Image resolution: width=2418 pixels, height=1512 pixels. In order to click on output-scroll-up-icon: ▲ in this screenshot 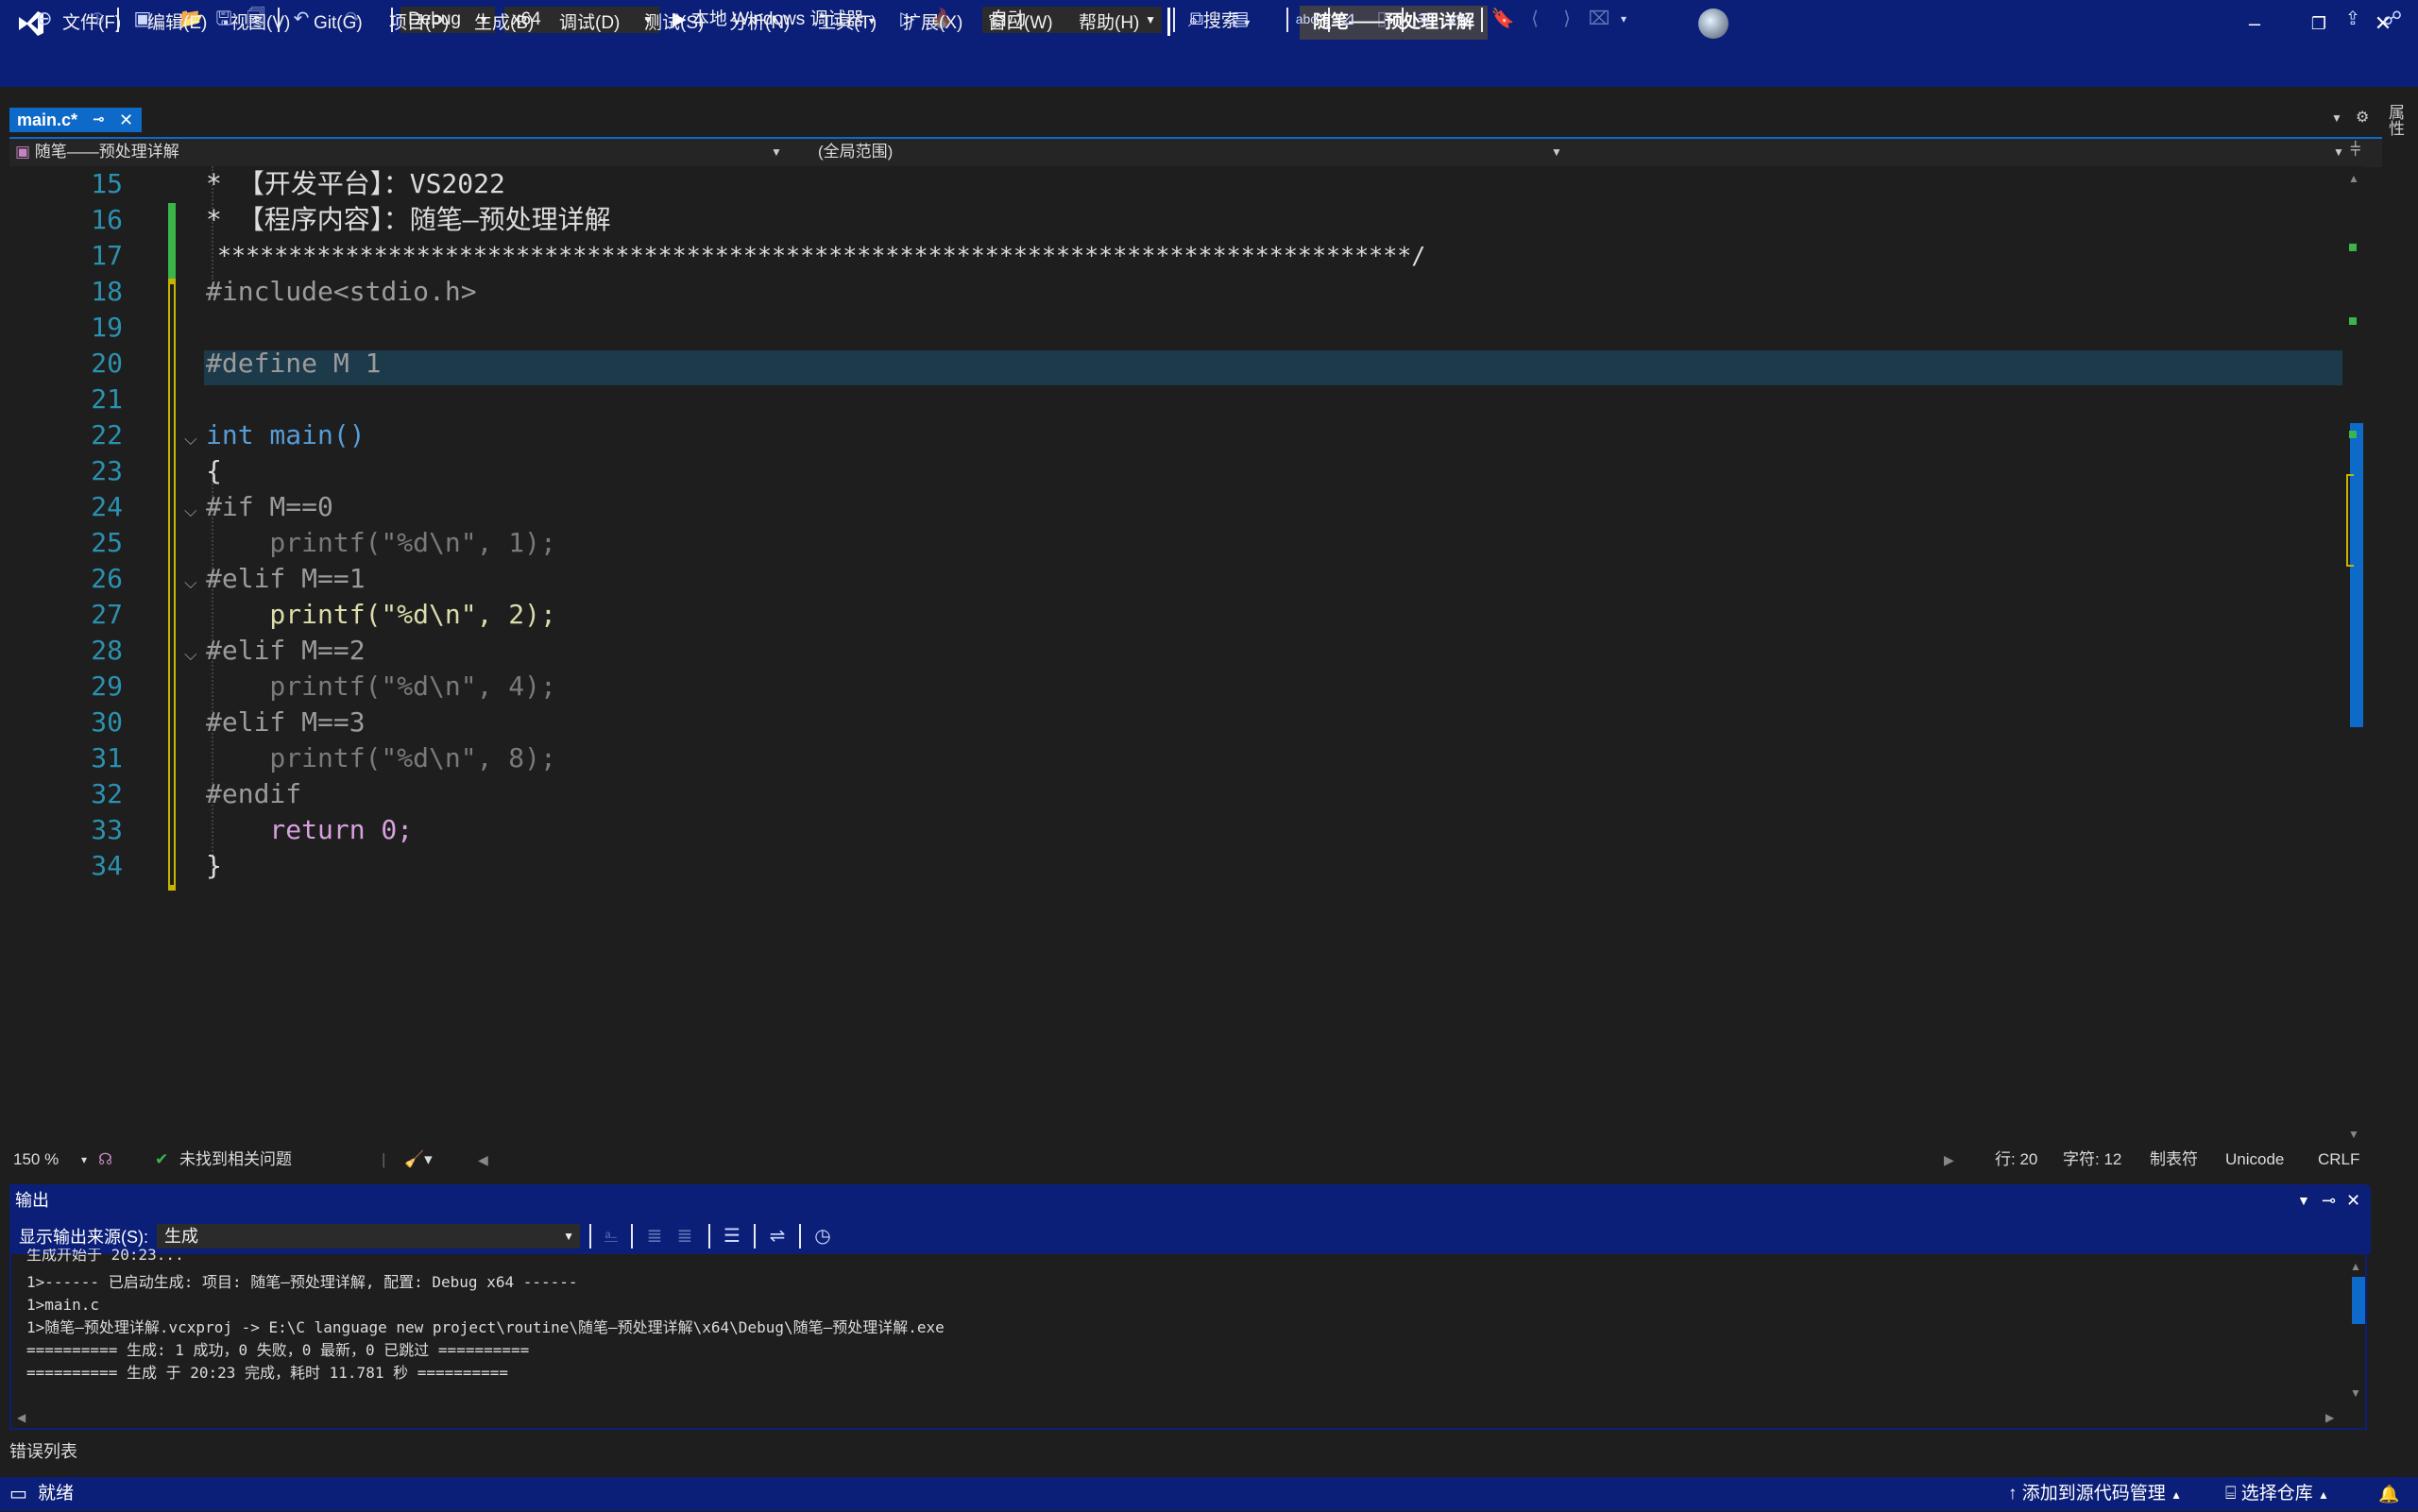, I will do `click(2355, 1267)`.